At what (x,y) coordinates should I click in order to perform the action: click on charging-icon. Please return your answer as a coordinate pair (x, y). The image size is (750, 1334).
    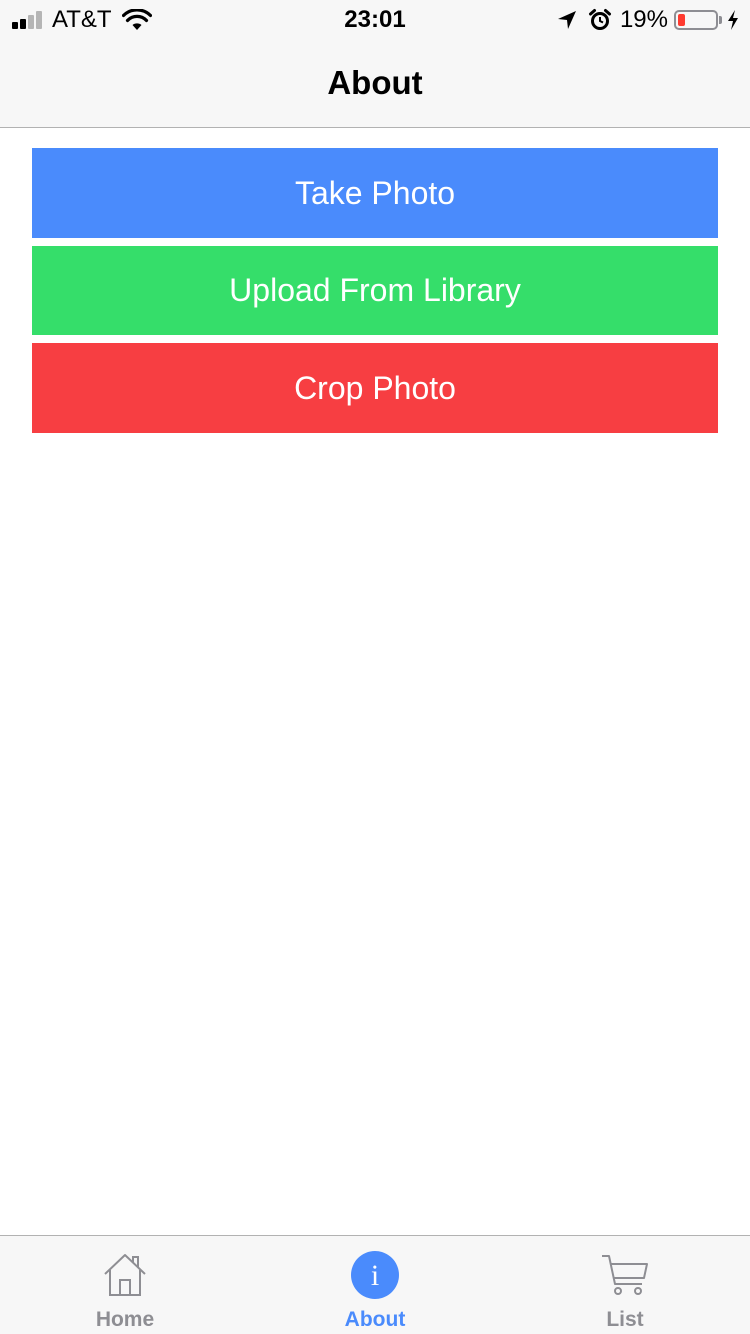
    Looking at the image, I should click on (733, 20).